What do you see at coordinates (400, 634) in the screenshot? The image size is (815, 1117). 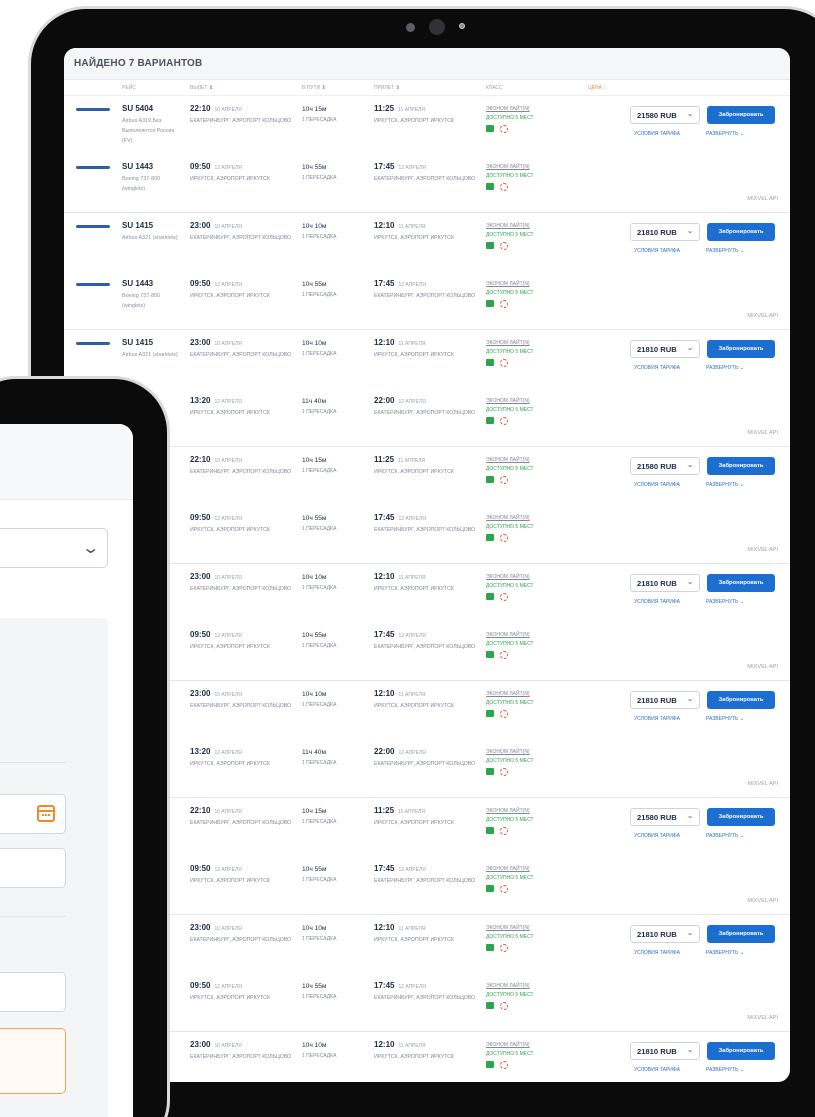 I see `arrival-time: 17:45 12 АПРЕЛЯ` at bounding box center [400, 634].